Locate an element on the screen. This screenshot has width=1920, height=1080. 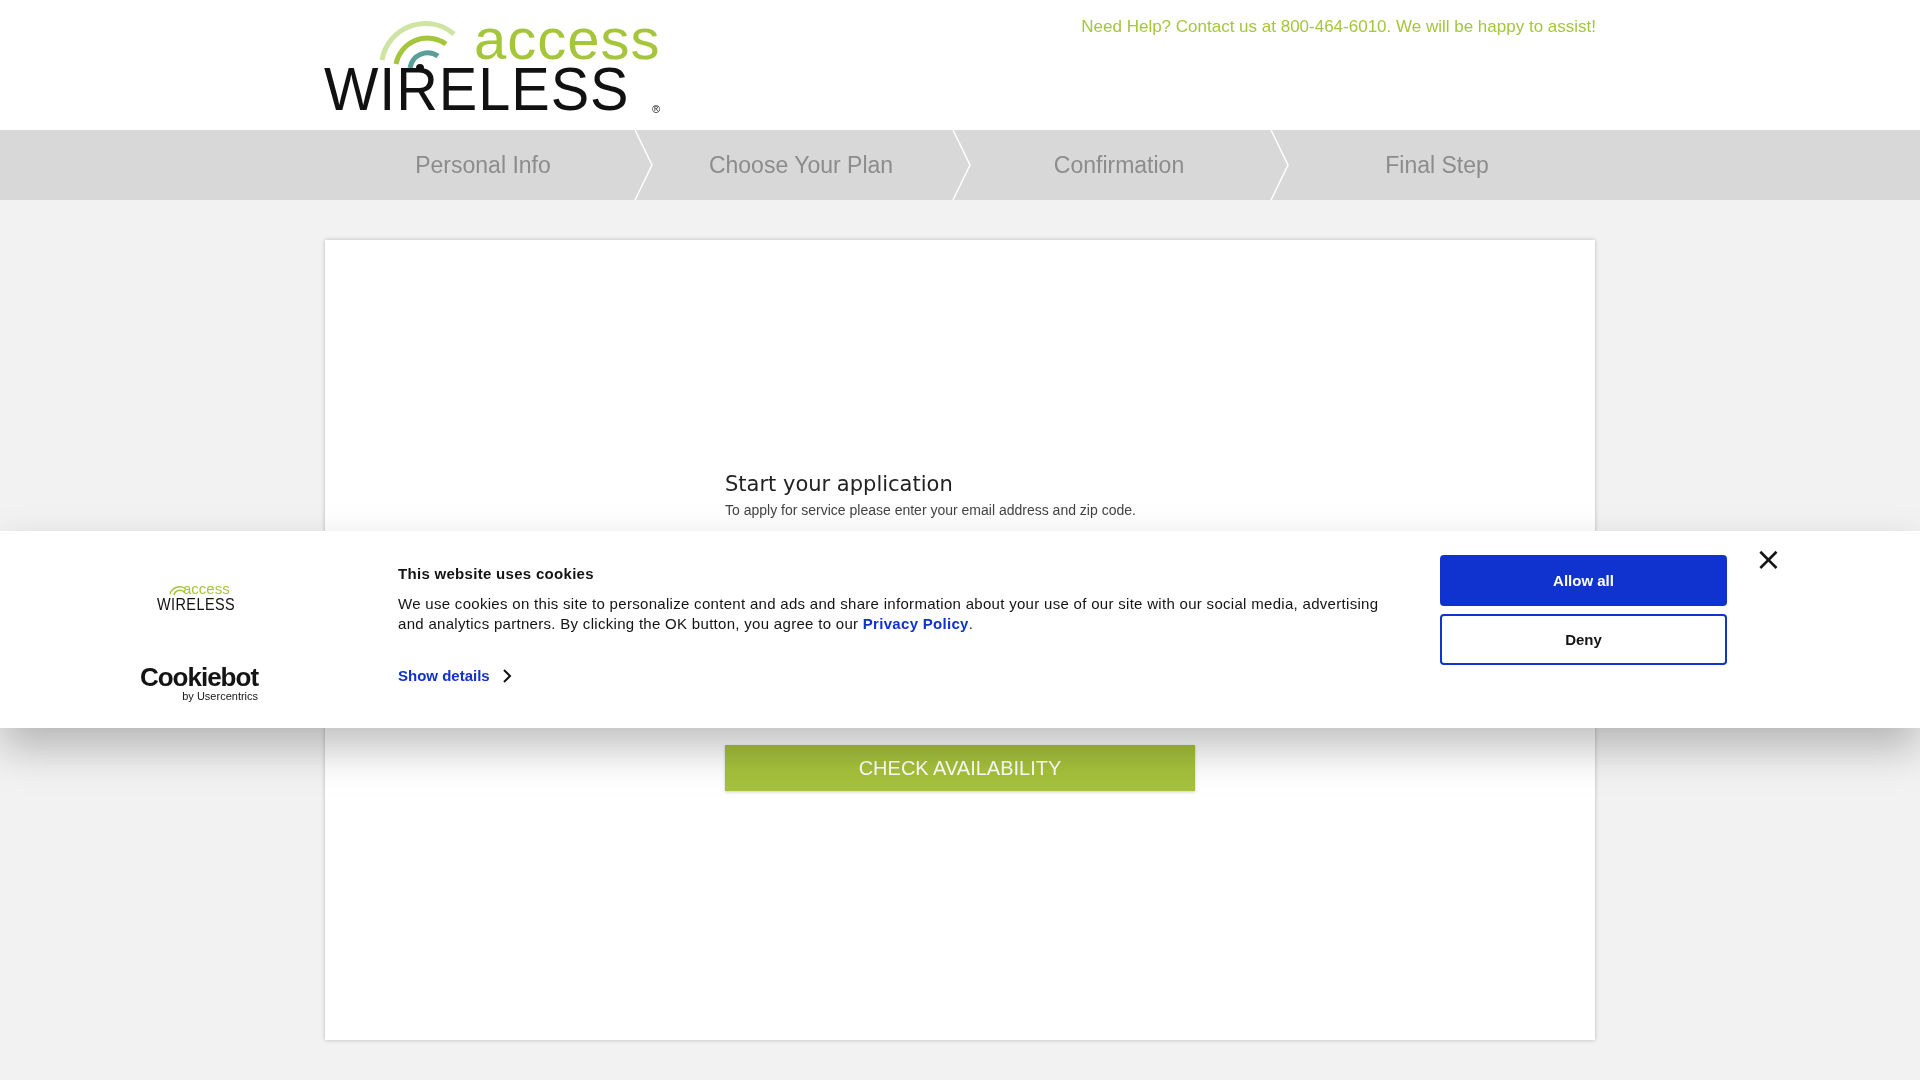
allow-all-button: Allow all is located at coordinates (1583, 580).